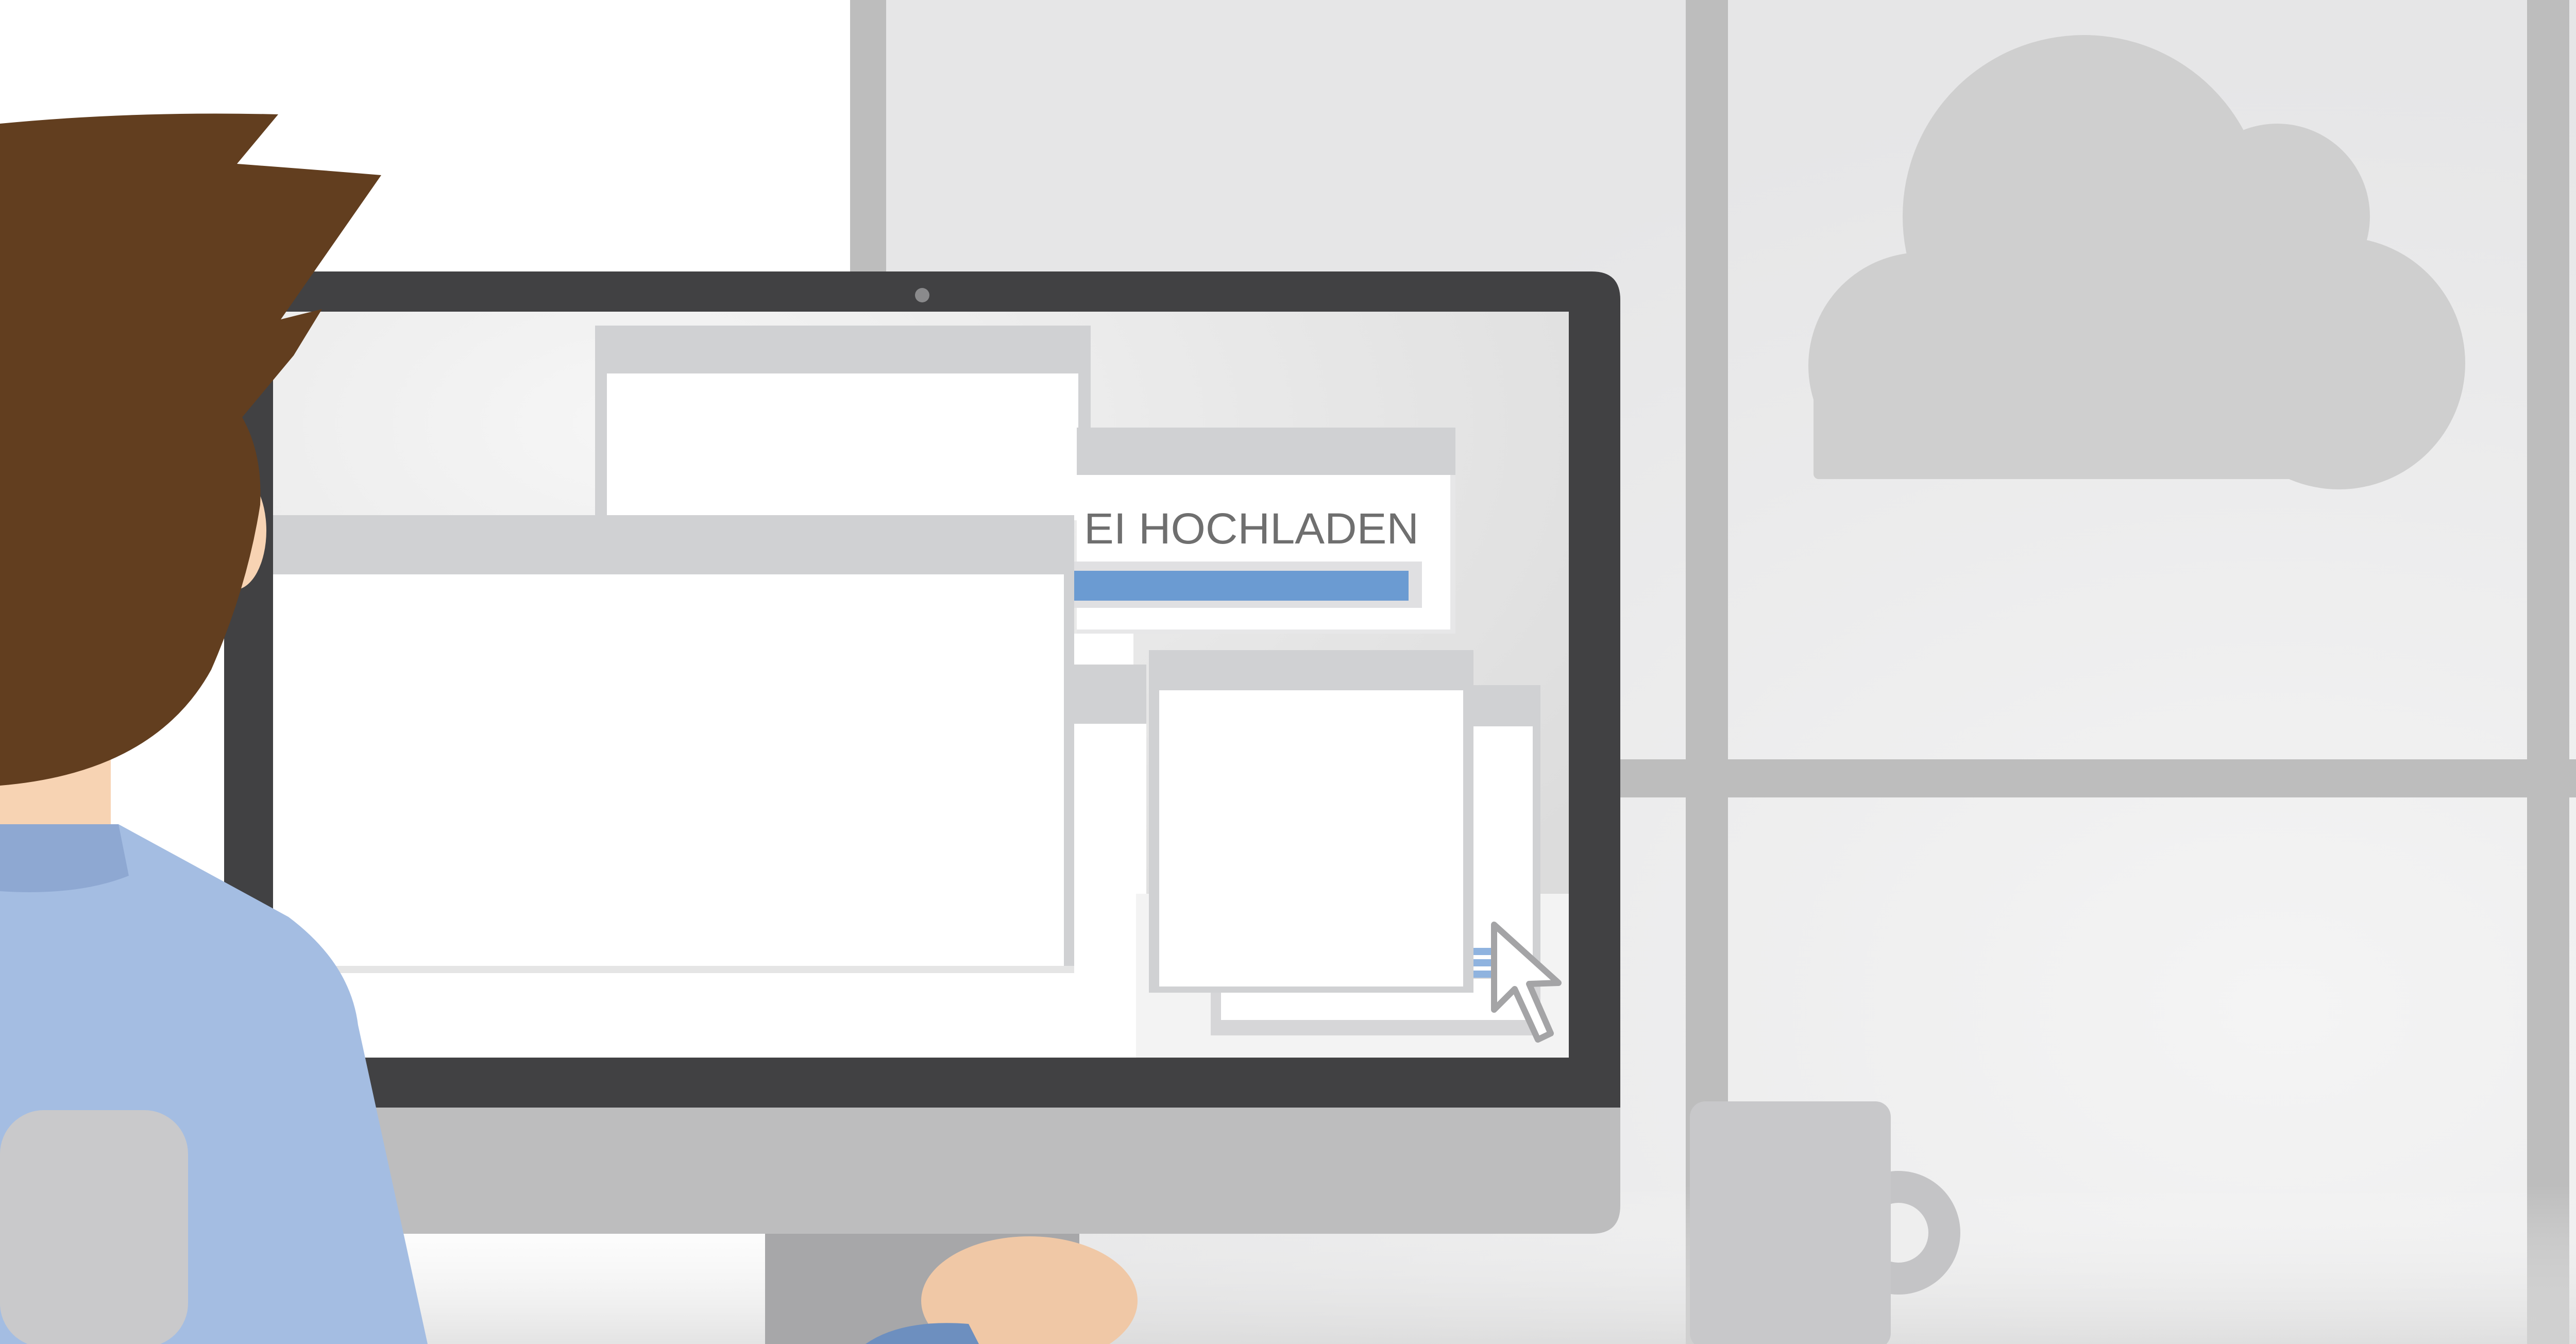  I want to click on upload-dialog: EI HOCHLADEN, so click(1259, 531).